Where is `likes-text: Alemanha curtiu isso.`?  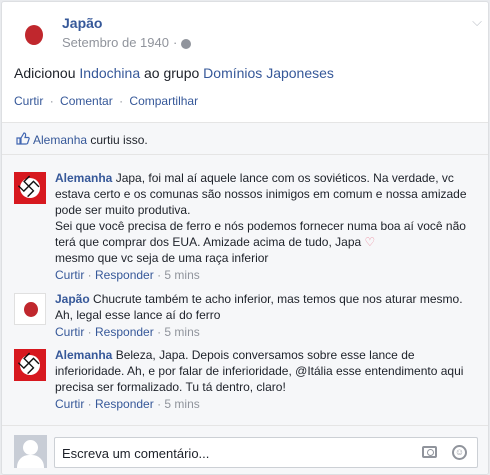
likes-text: Alemanha curtiu isso. is located at coordinates (90, 140).